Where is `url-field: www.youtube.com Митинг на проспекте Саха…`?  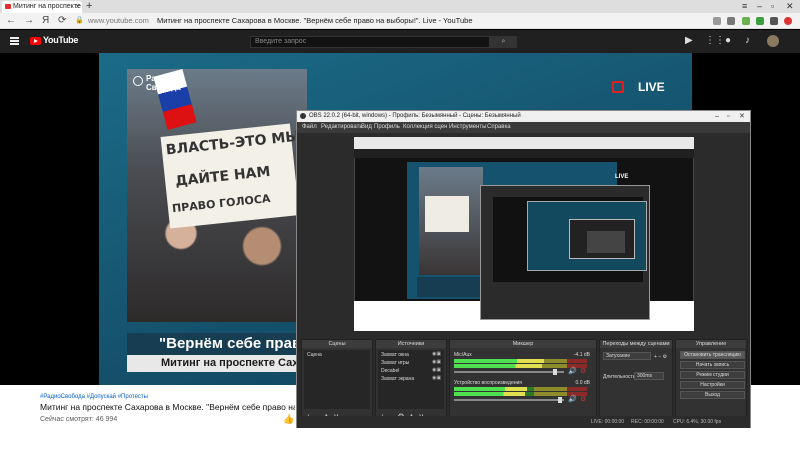 url-field: www.youtube.com Митинг на проспекте Саха… is located at coordinates (280, 21).